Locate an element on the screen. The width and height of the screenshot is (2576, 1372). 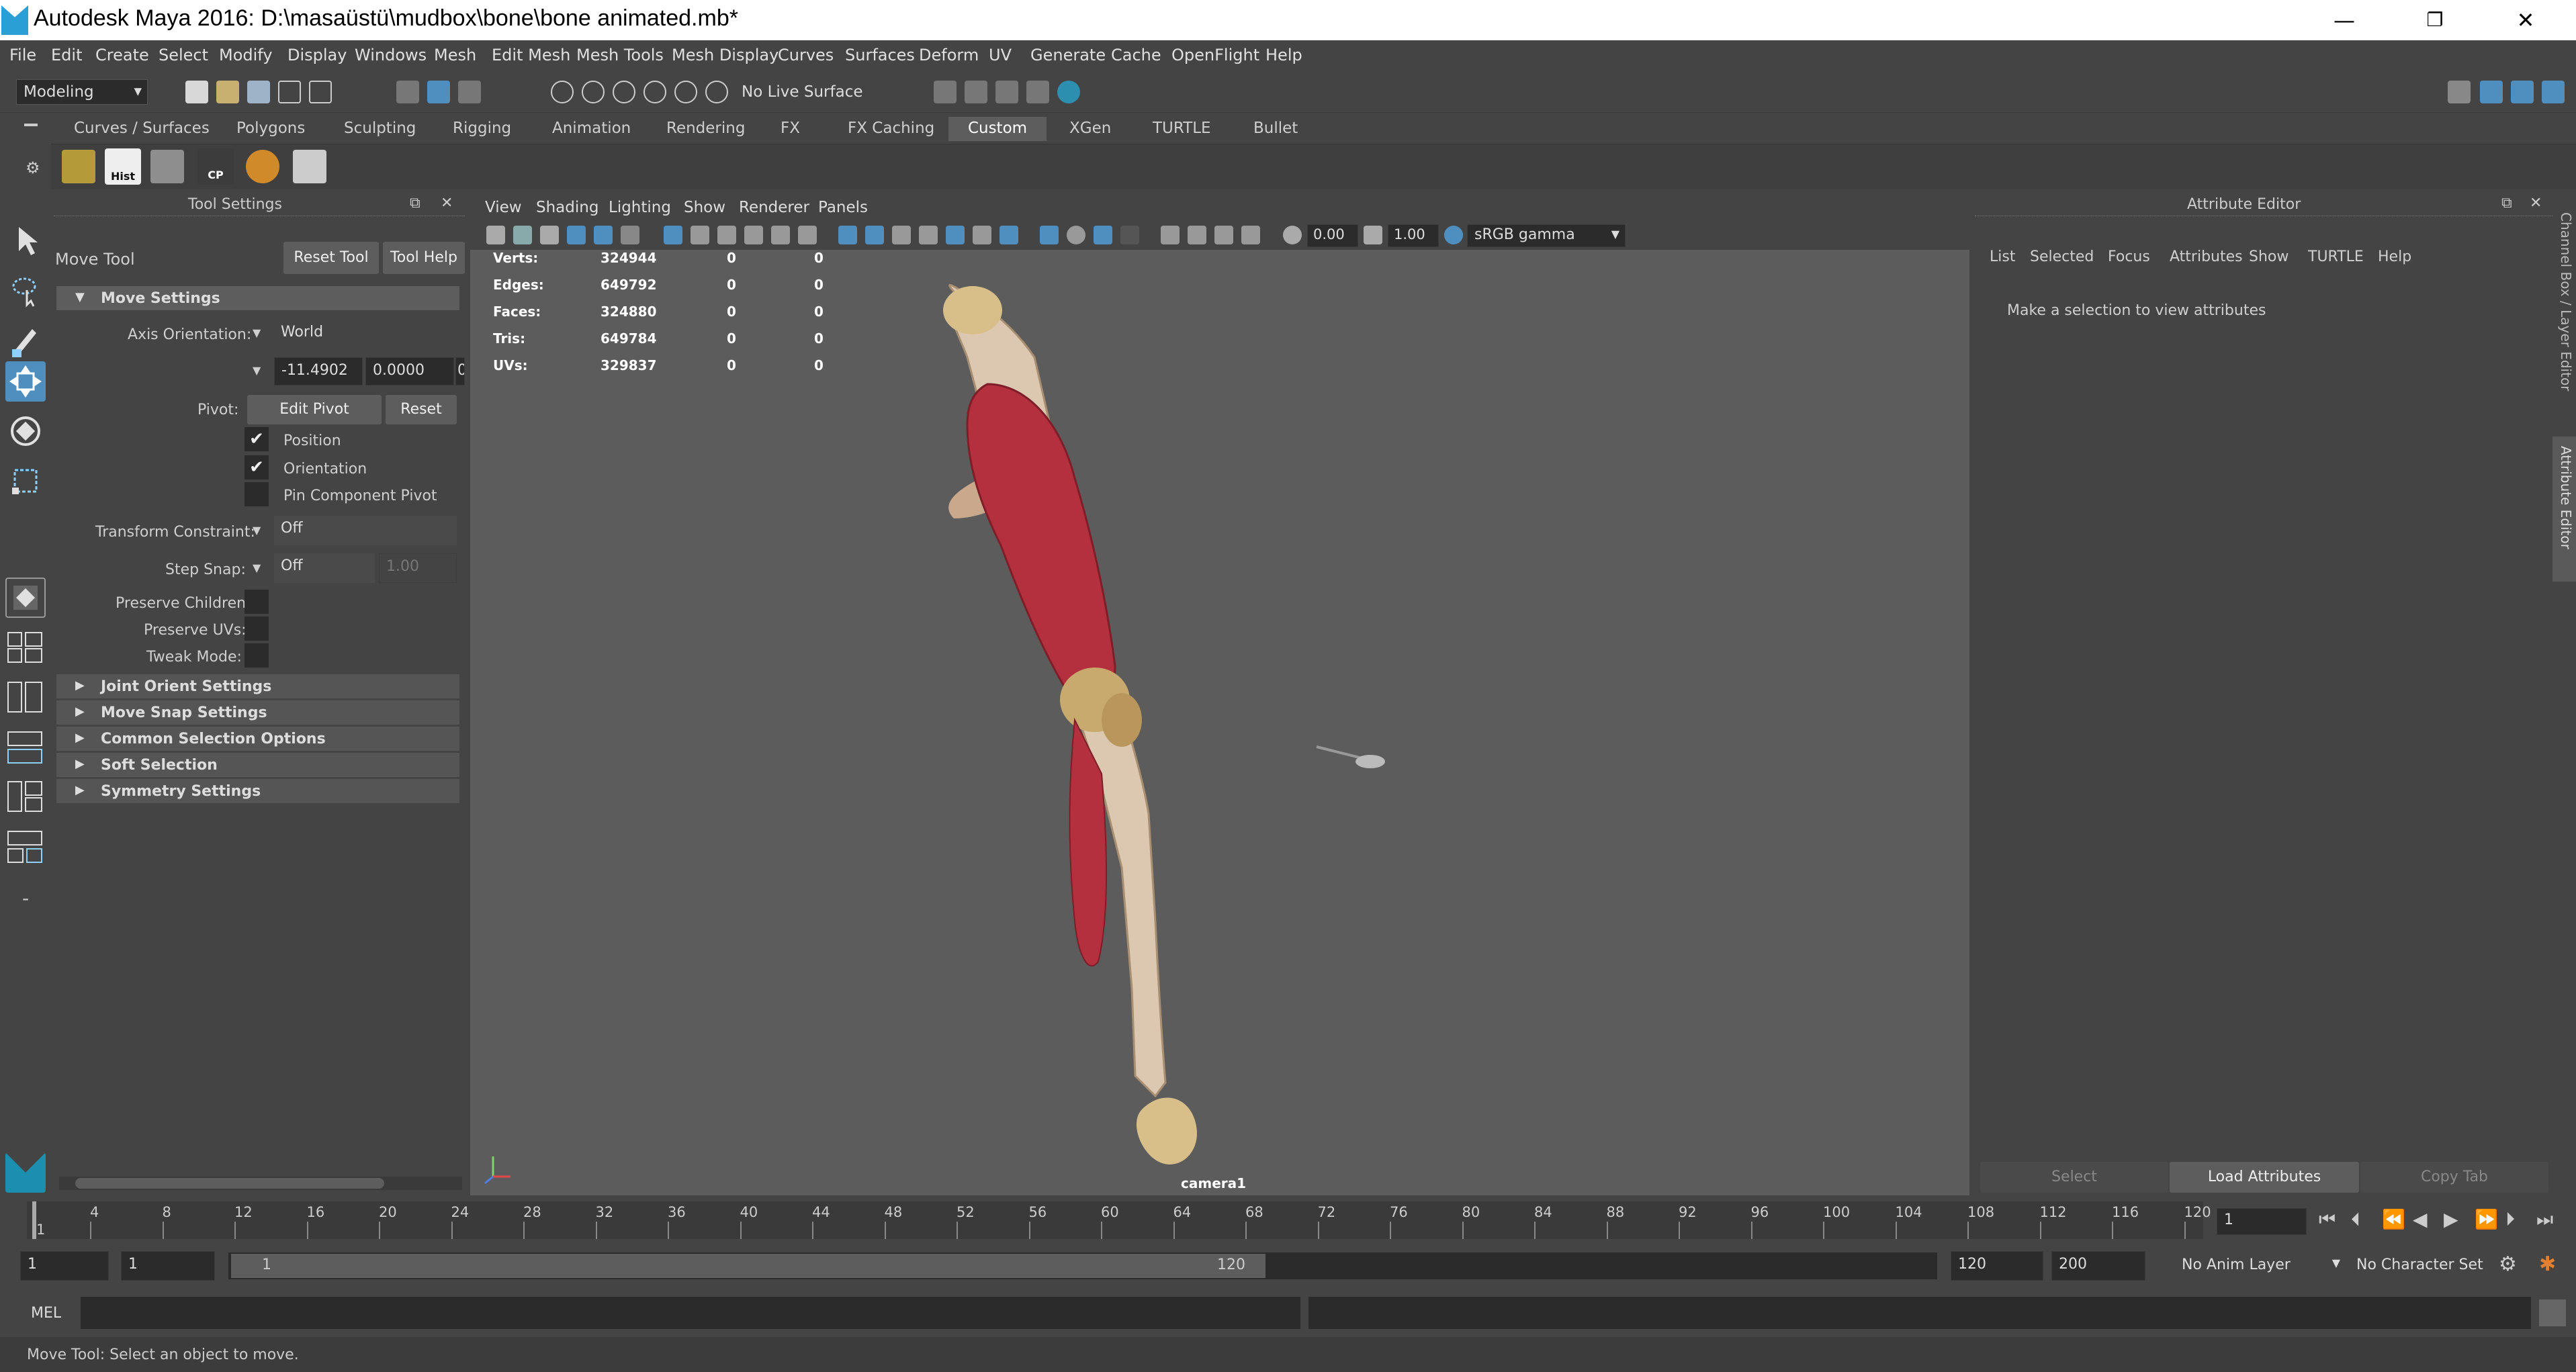
layout-single-icon is located at coordinates (2460, 92).